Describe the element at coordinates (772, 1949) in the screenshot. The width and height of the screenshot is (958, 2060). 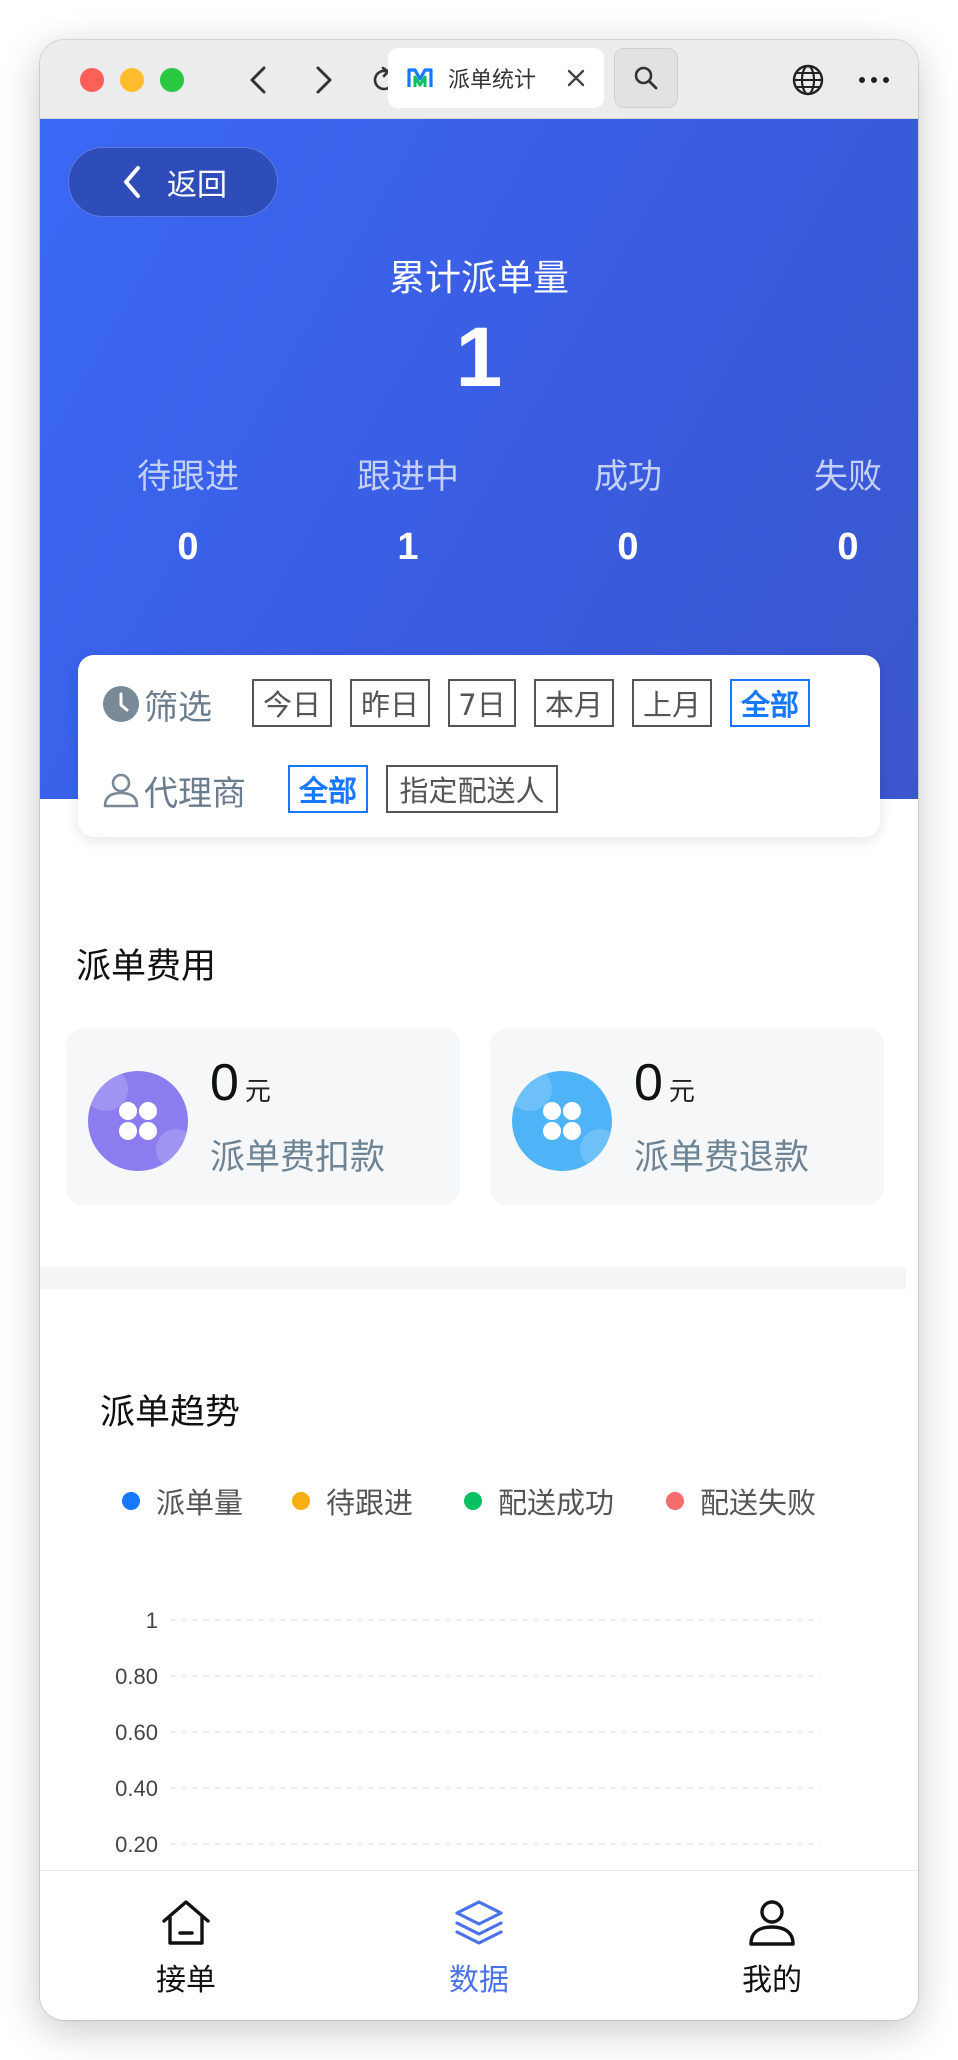
I see `tab-mine: 我的` at that location.